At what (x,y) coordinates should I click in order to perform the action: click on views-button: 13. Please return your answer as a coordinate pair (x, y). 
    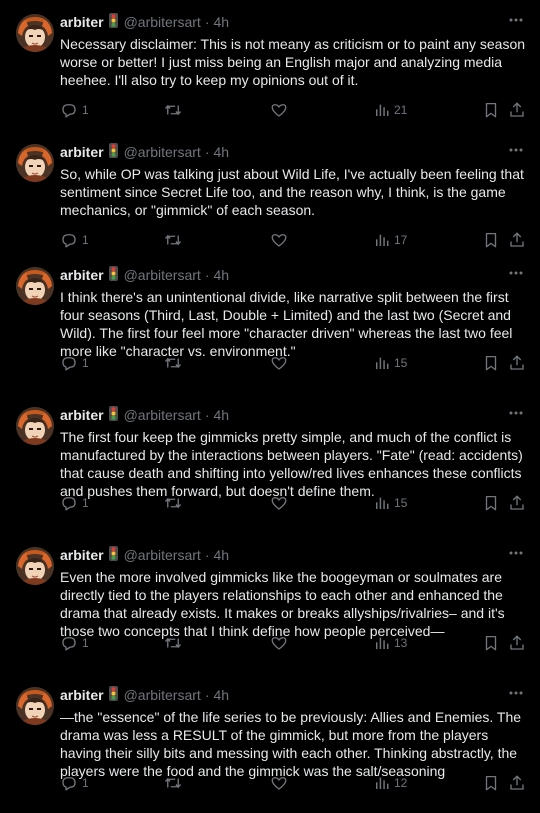
    Looking at the image, I should click on (390, 643).